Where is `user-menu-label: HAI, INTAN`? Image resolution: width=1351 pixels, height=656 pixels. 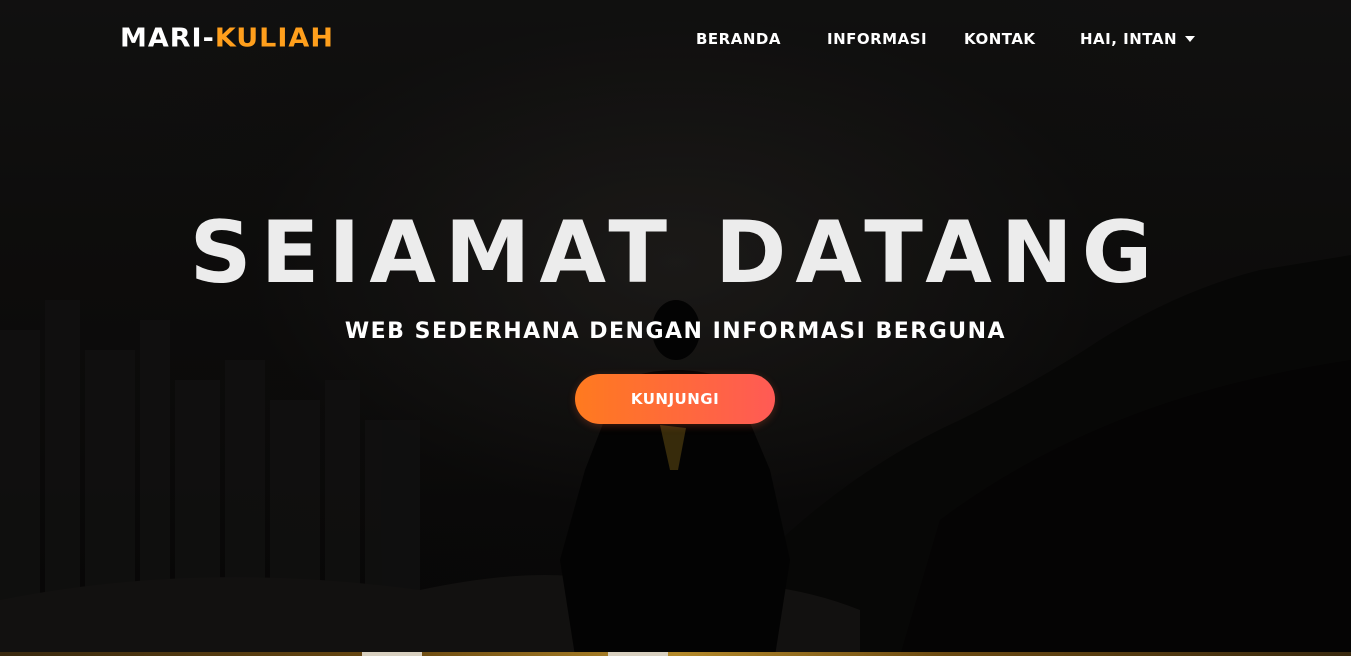 user-menu-label: HAI, INTAN is located at coordinates (1129, 39).